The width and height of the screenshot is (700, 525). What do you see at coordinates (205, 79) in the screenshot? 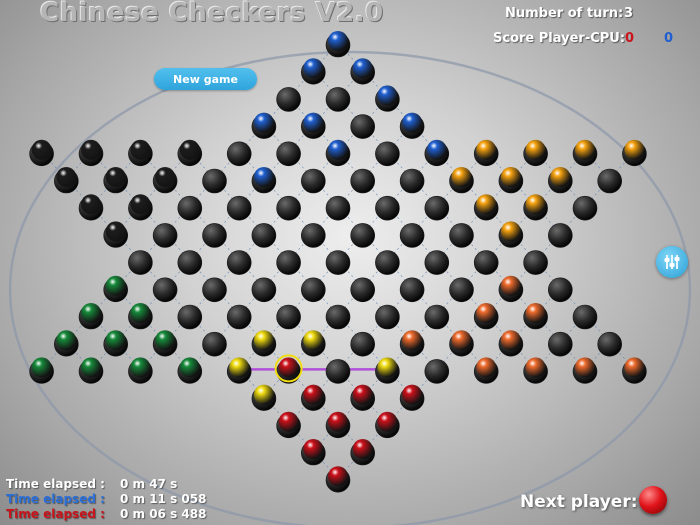
I see `new-game-button: New game` at bounding box center [205, 79].